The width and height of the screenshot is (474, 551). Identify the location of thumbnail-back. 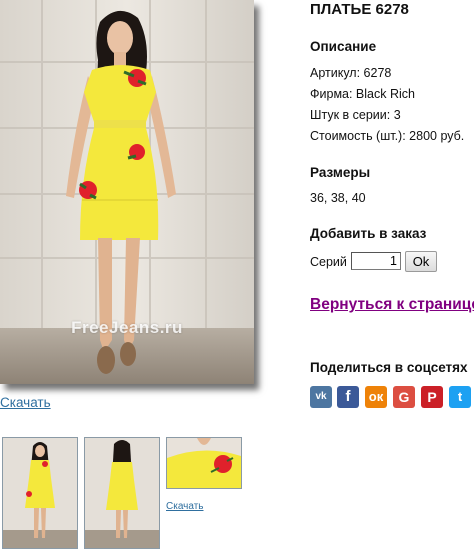
(122, 493).